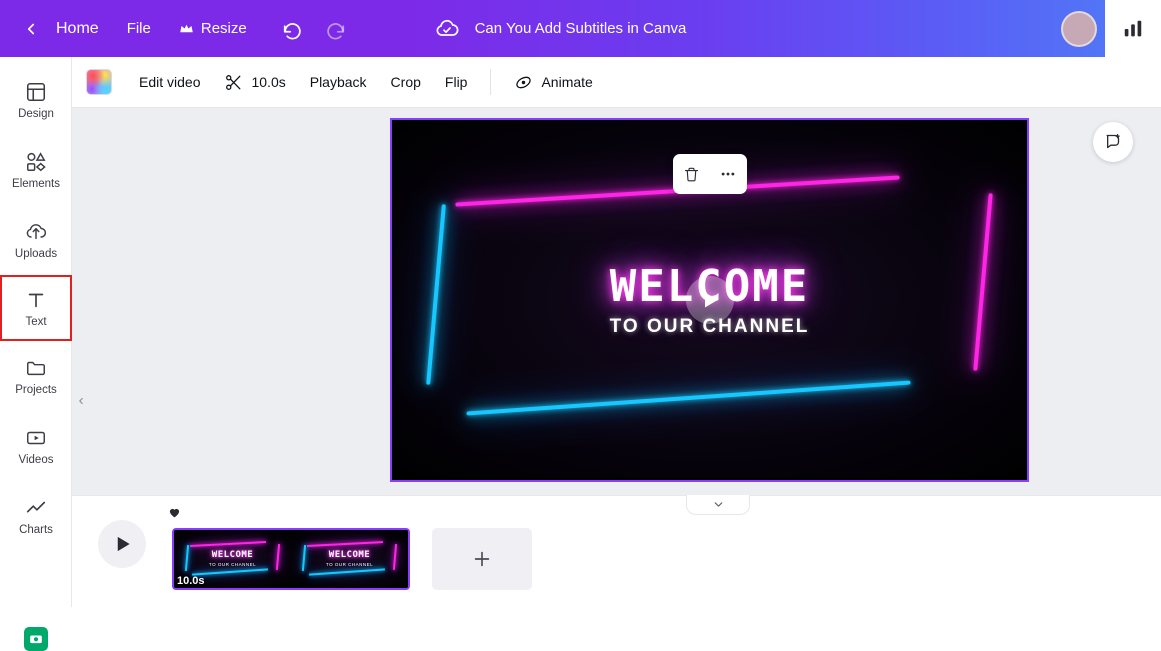  What do you see at coordinates (1079, 28) in the screenshot?
I see `avatar` at bounding box center [1079, 28].